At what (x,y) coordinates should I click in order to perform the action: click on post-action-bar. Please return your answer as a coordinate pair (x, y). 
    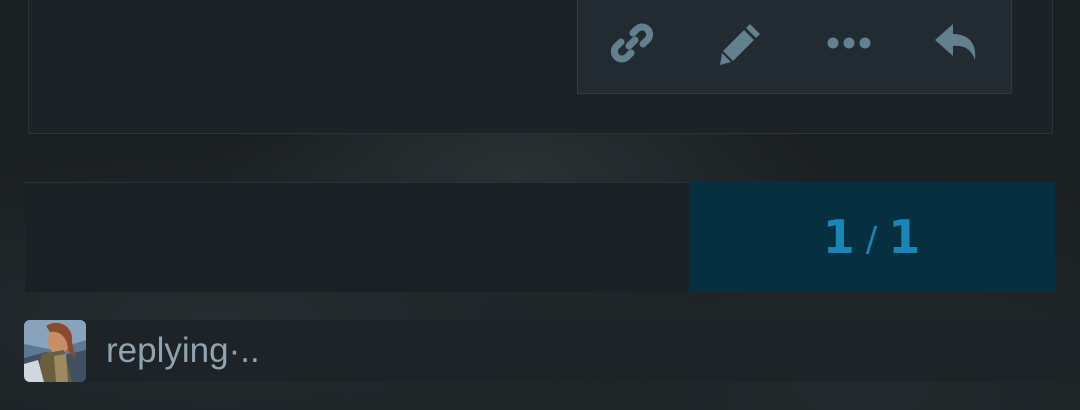
    Looking at the image, I should click on (794, 47).